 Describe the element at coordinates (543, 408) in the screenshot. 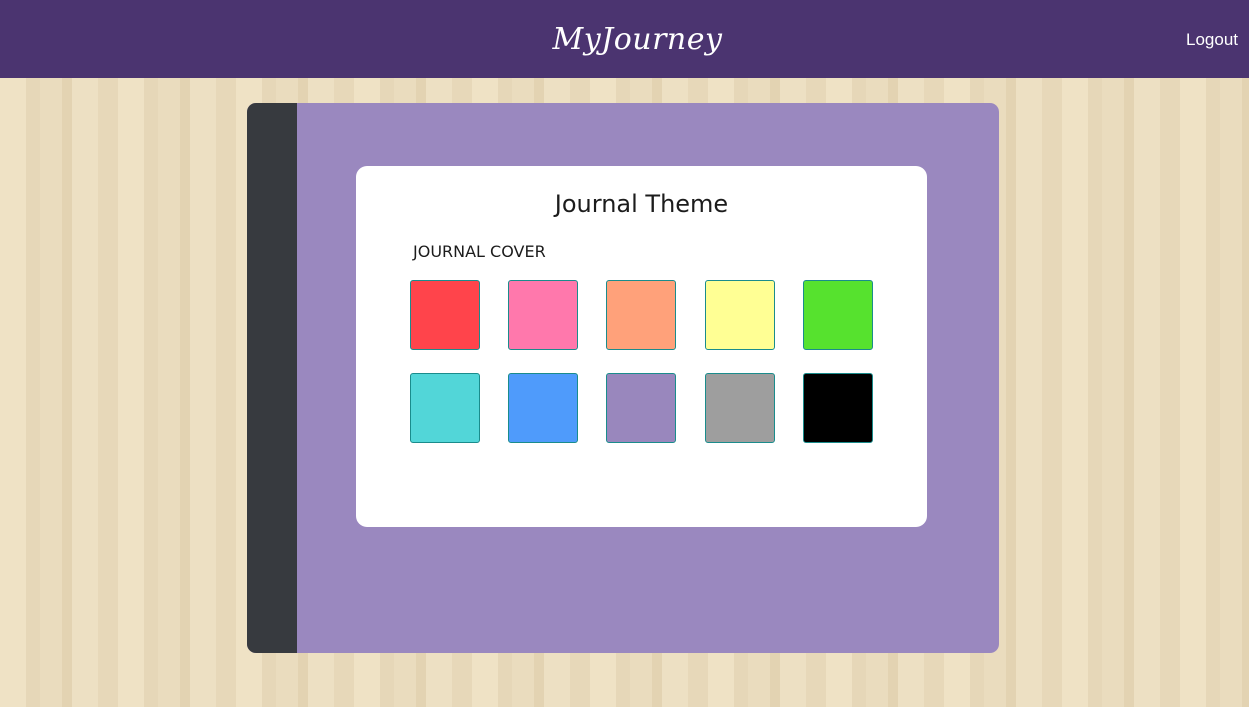

I see `swatch-blue` at that location.